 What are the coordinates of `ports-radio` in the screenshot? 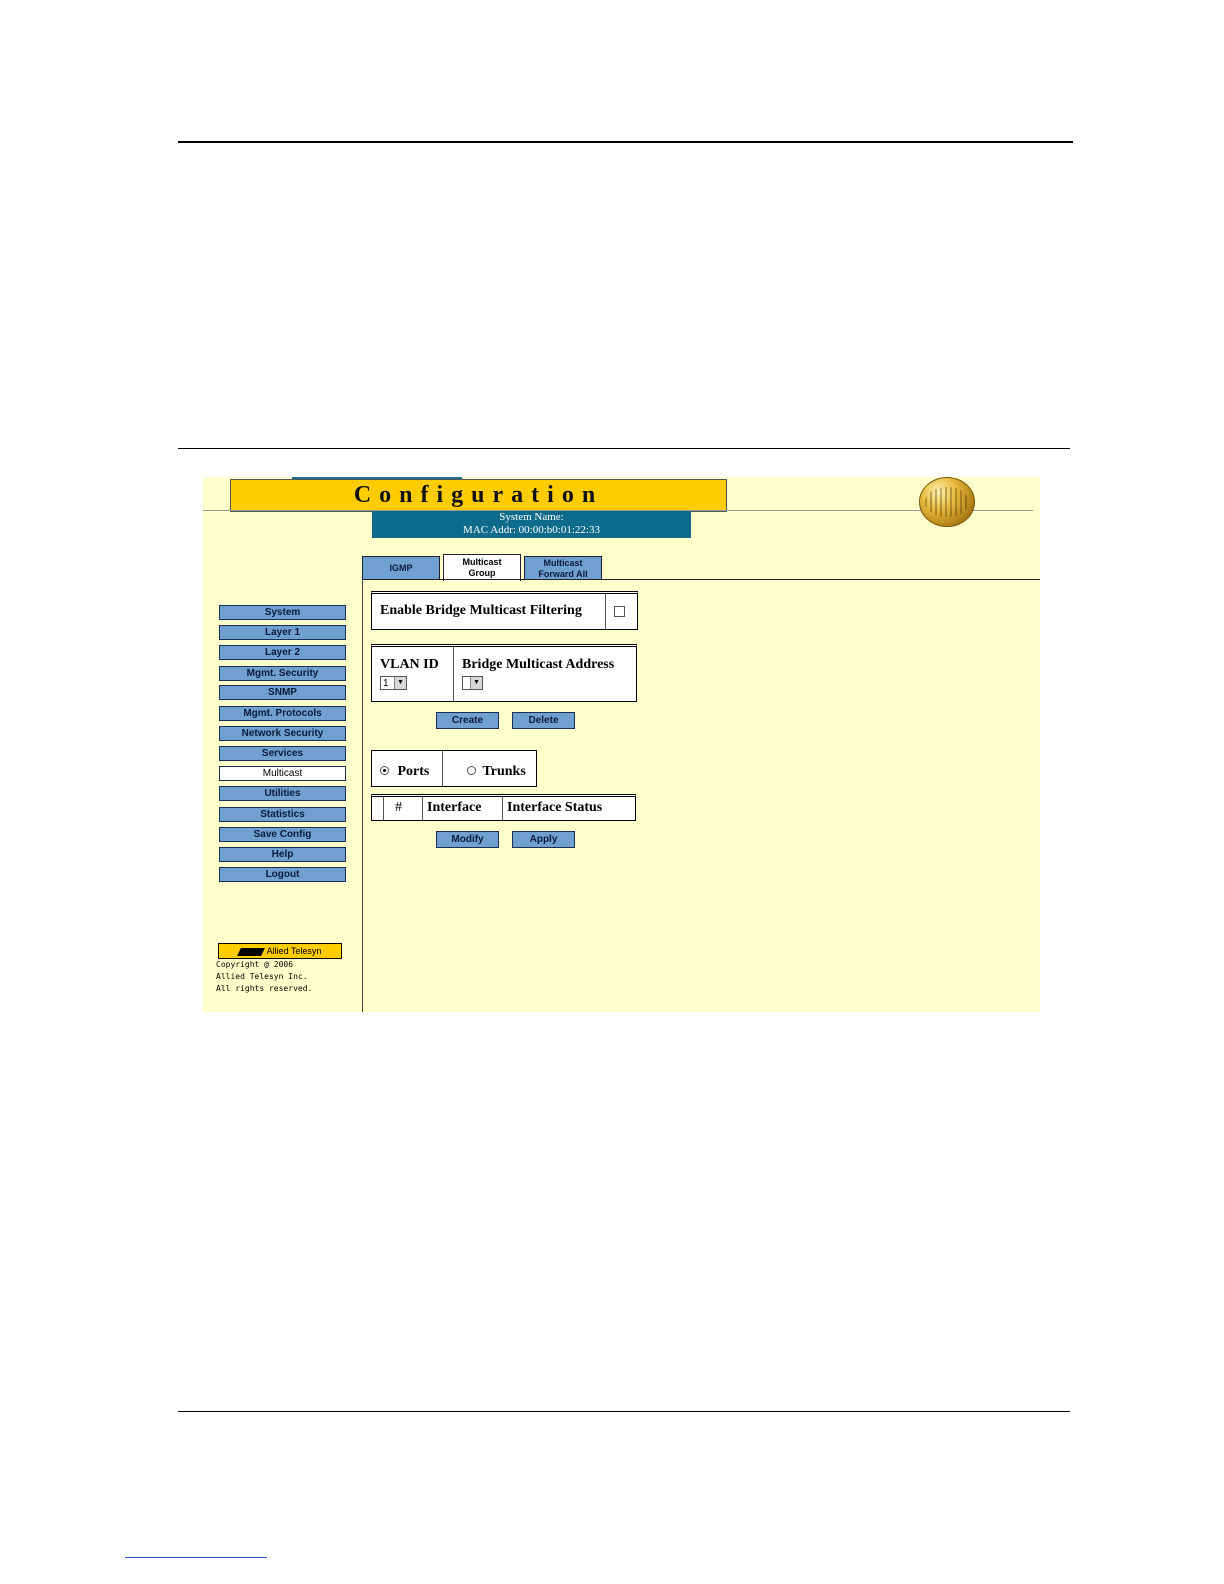 It's located at (384, 771).